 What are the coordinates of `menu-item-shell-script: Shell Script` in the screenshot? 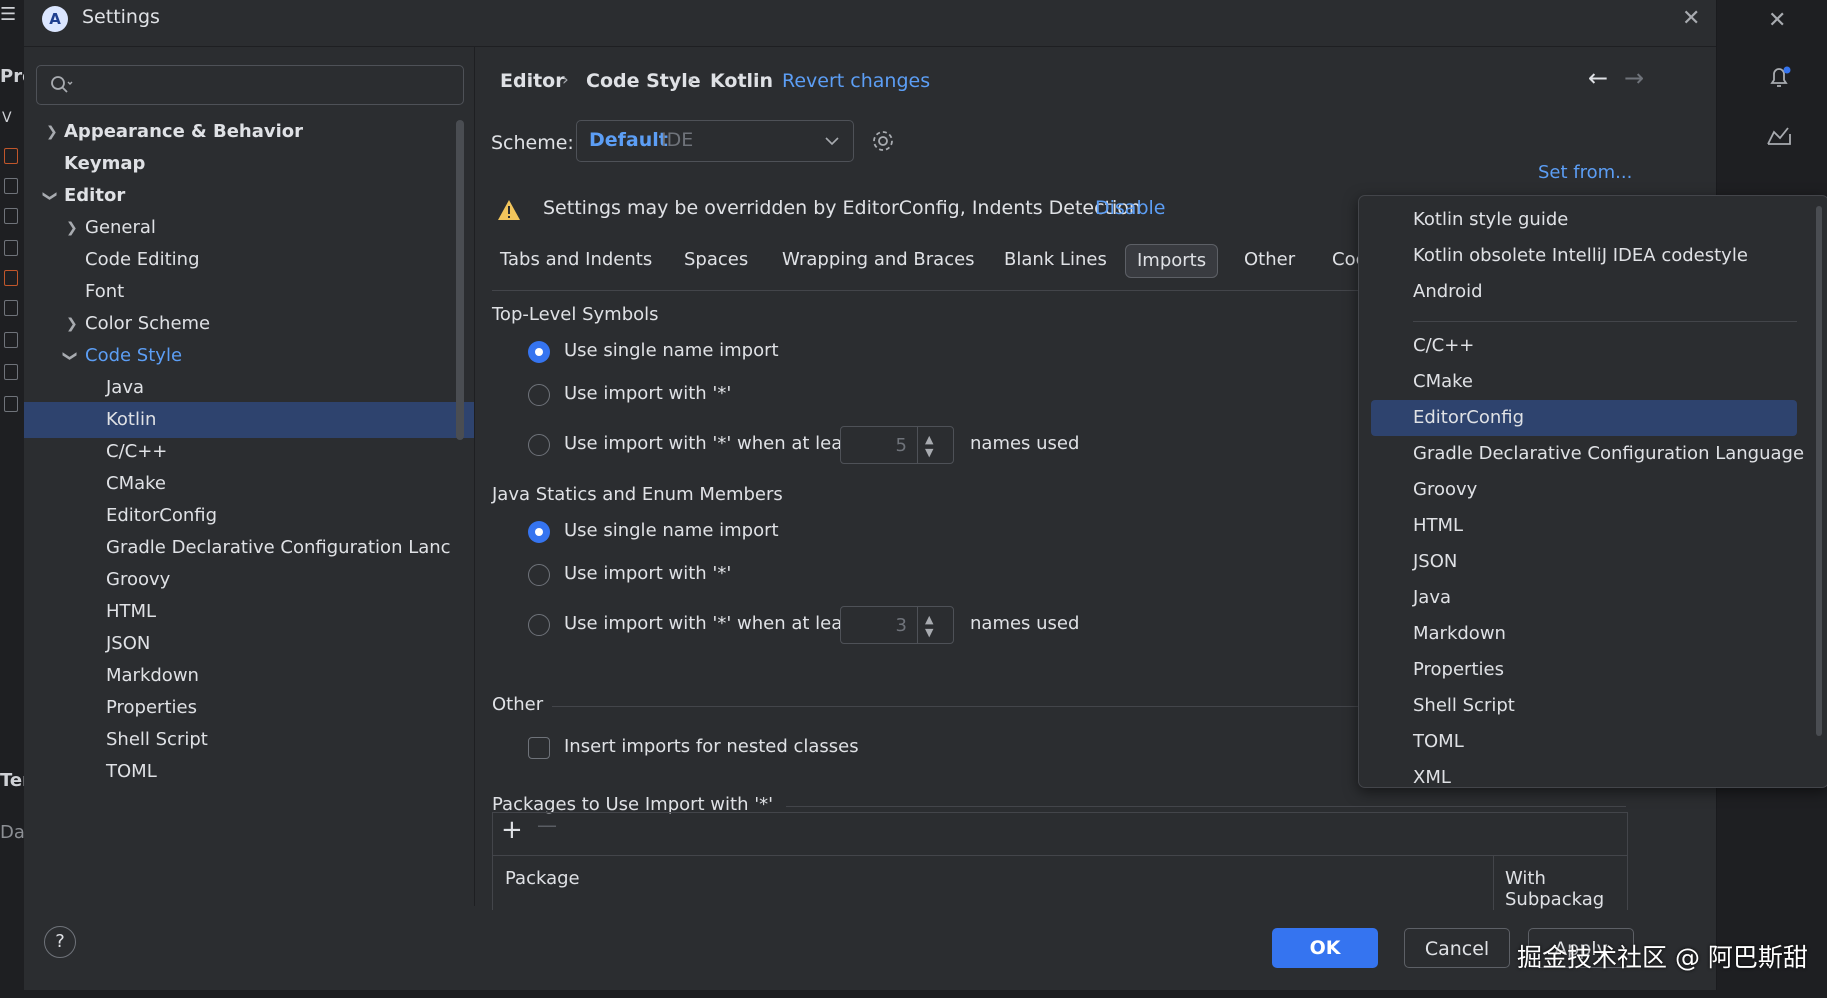 It's located at (1584, 706).